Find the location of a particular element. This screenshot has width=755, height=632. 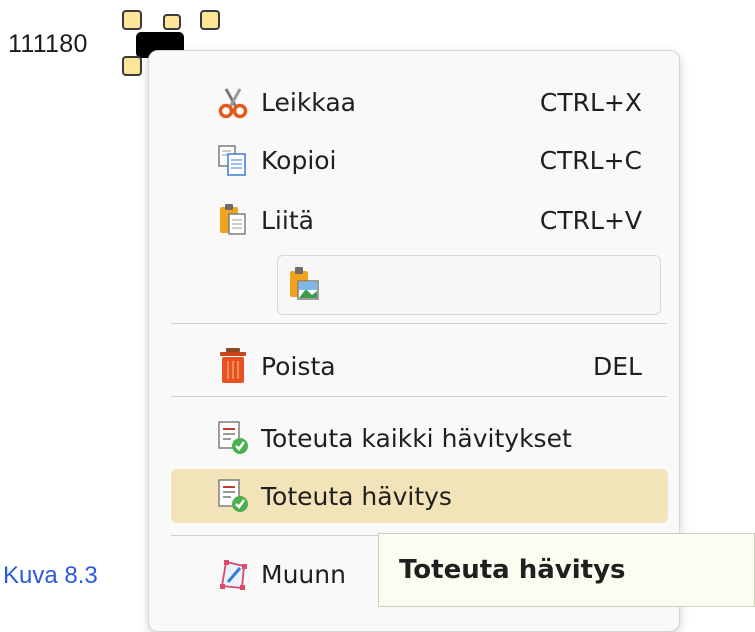

menu-item-apply-all: Toteuta kaikki hävitykset is located at coordinates (419, 438).